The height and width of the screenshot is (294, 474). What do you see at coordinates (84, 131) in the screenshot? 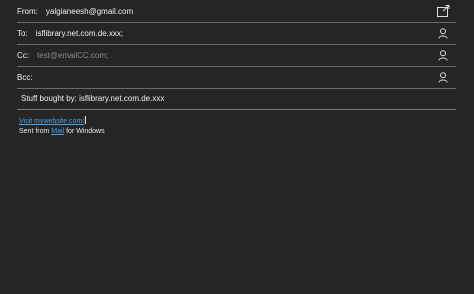
I see `signature-suffix: for Windows` at bounding box center [84, 131].